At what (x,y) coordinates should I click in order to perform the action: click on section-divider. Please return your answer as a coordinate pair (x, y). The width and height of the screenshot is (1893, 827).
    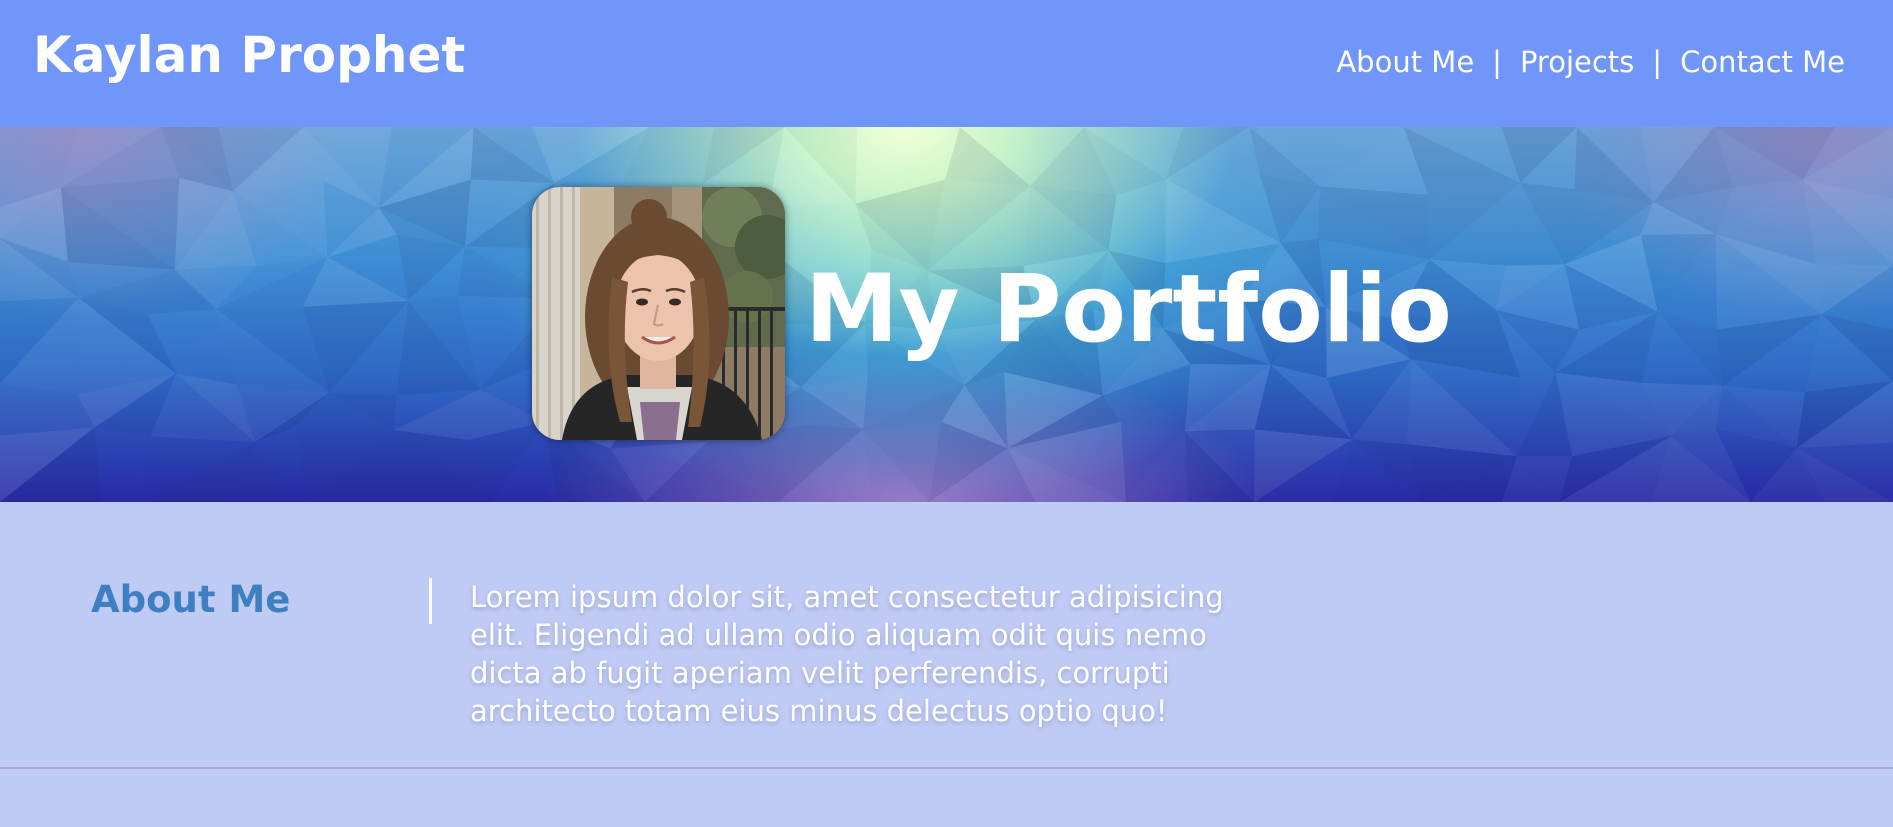
    Looking at the image, I should click on (946, 768).